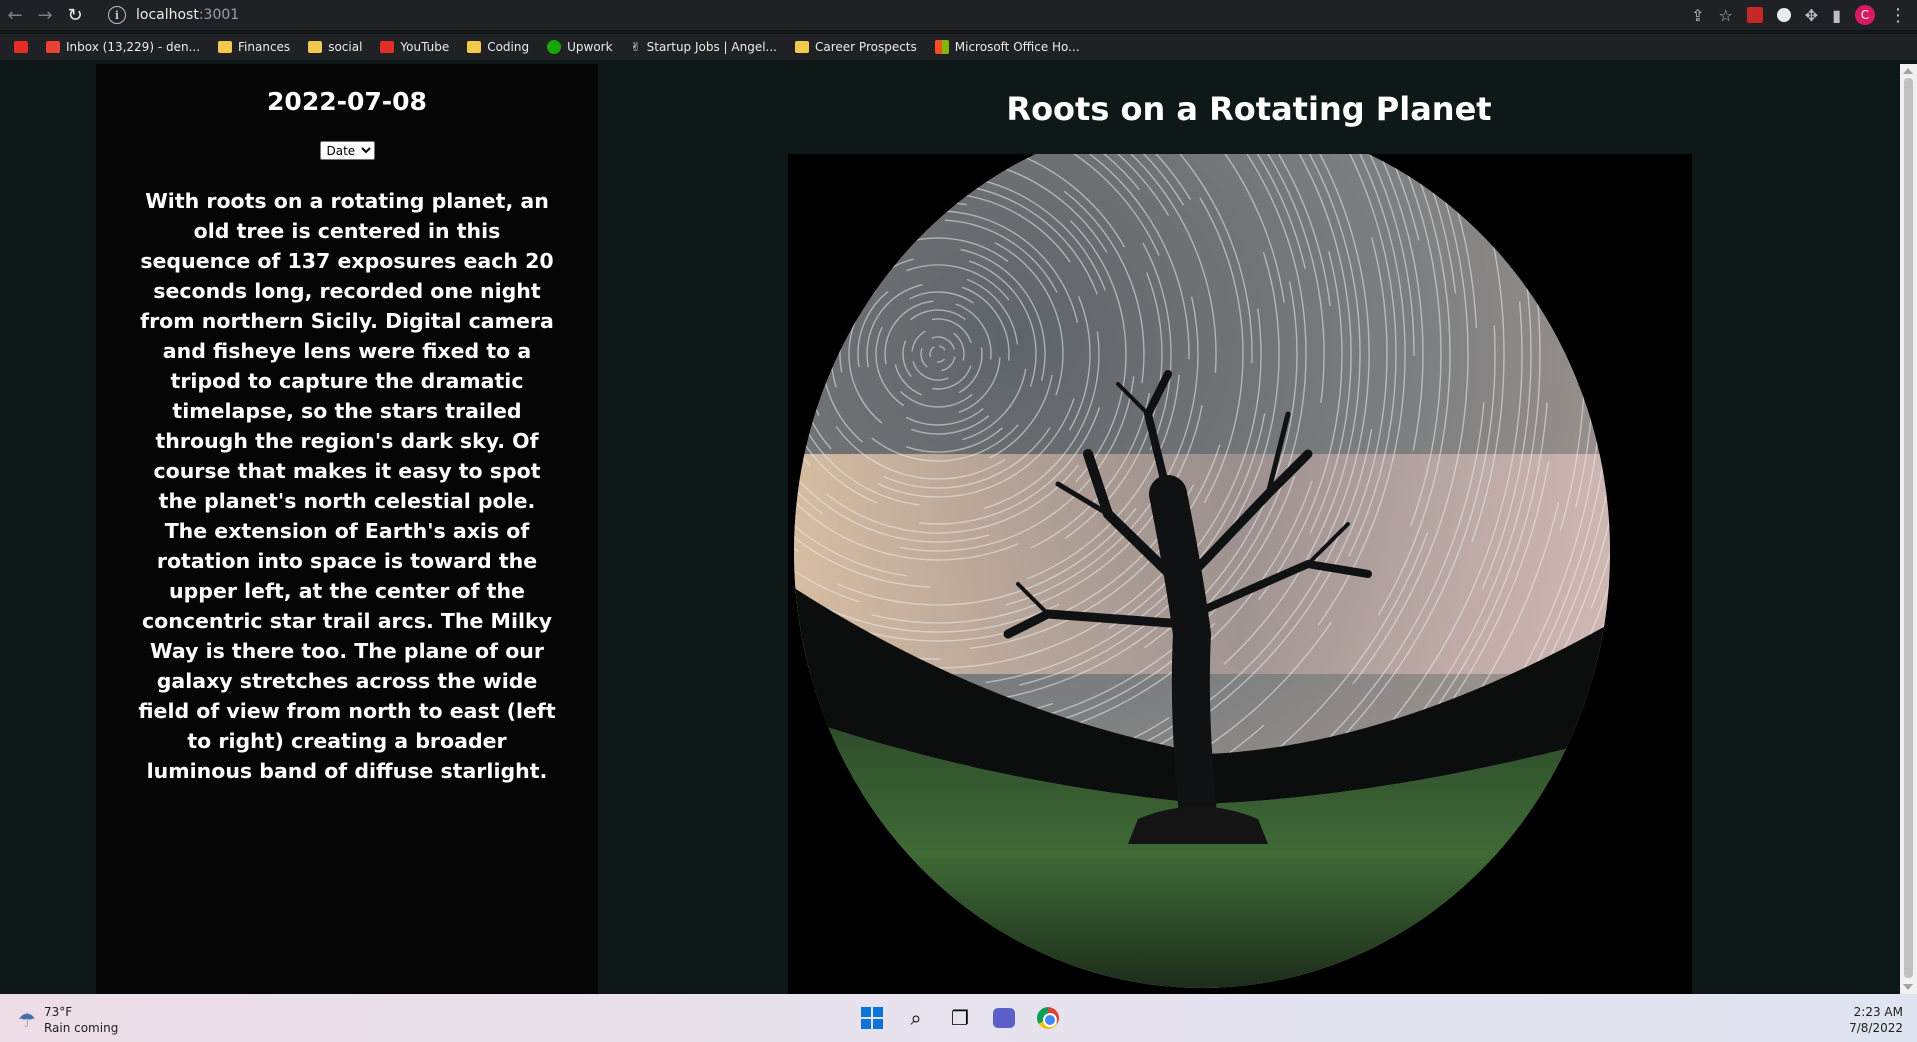  I want to click on date-select: Date, so click(347, 150).